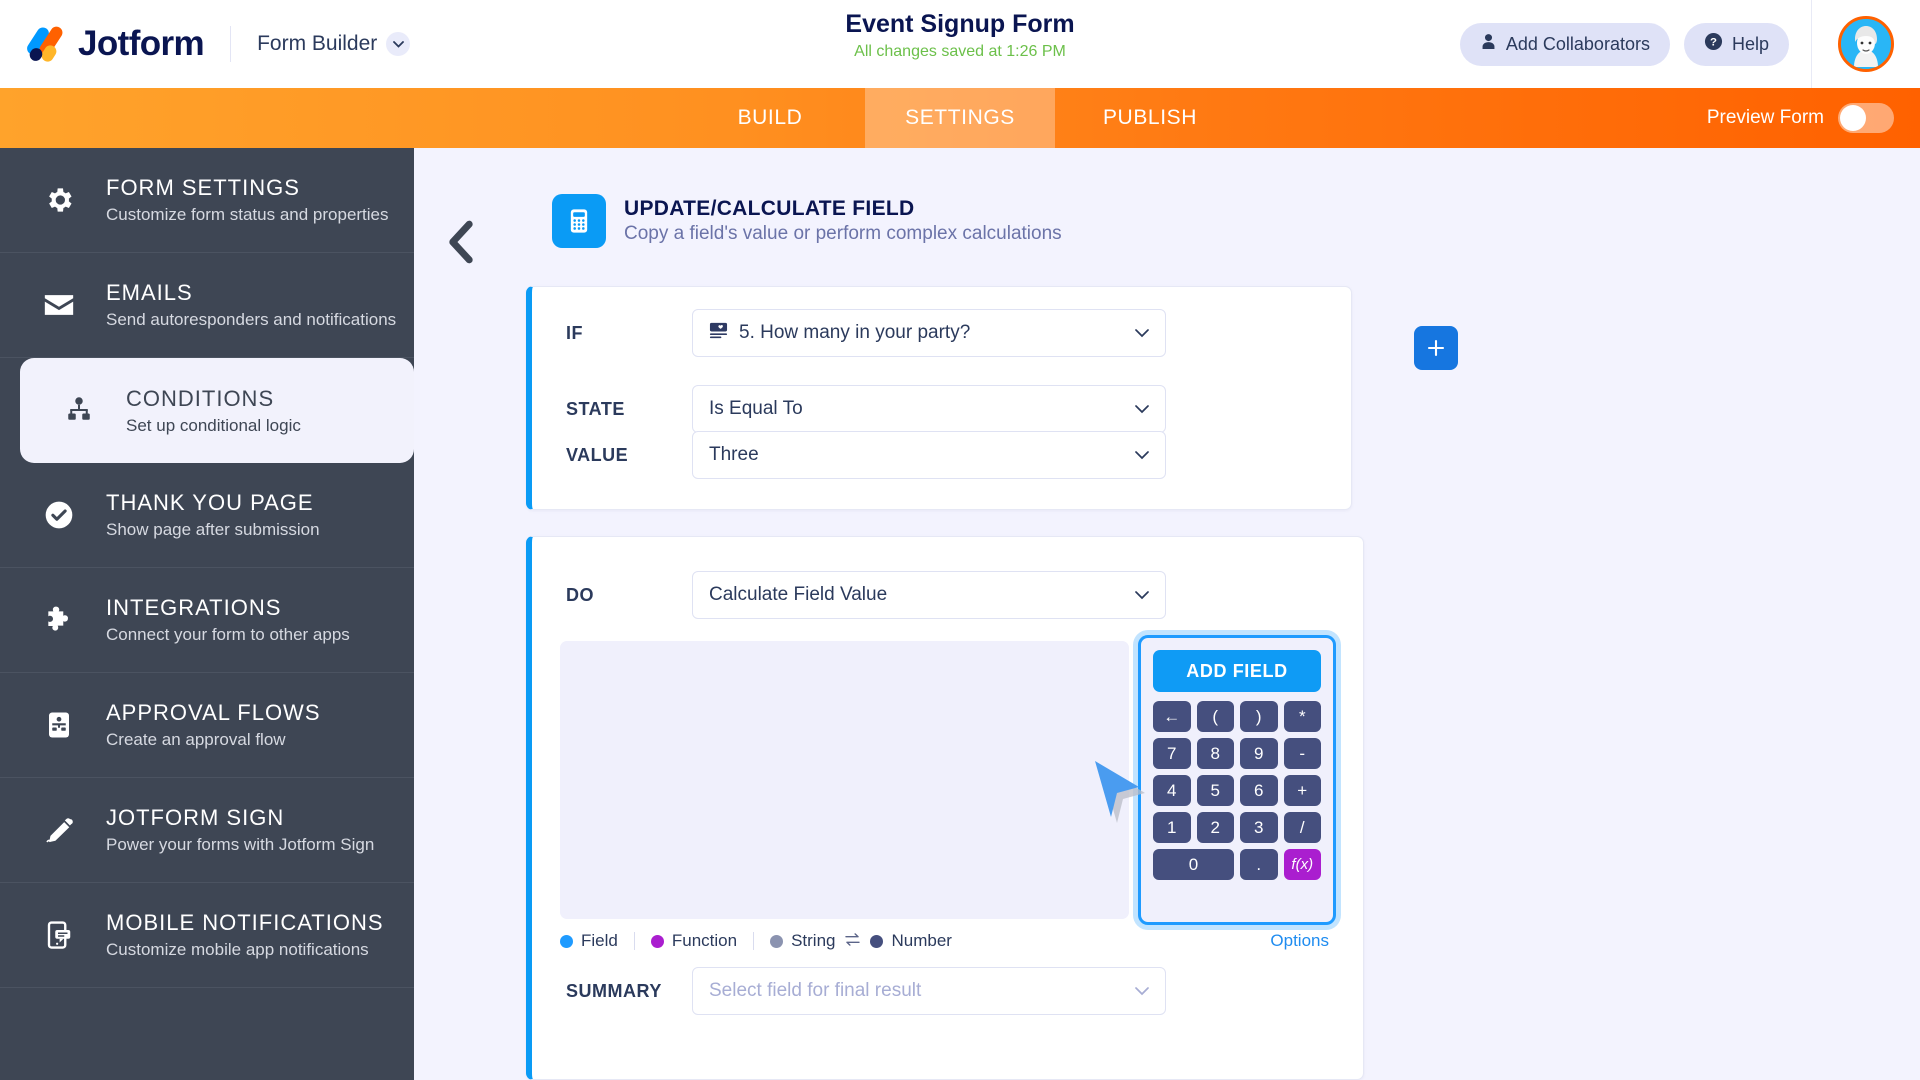 This screenshot has height=1080, width=1920. Describe the element at coordinates (1302, 753) in the screenshot. I see `key-minus: -` at that location.